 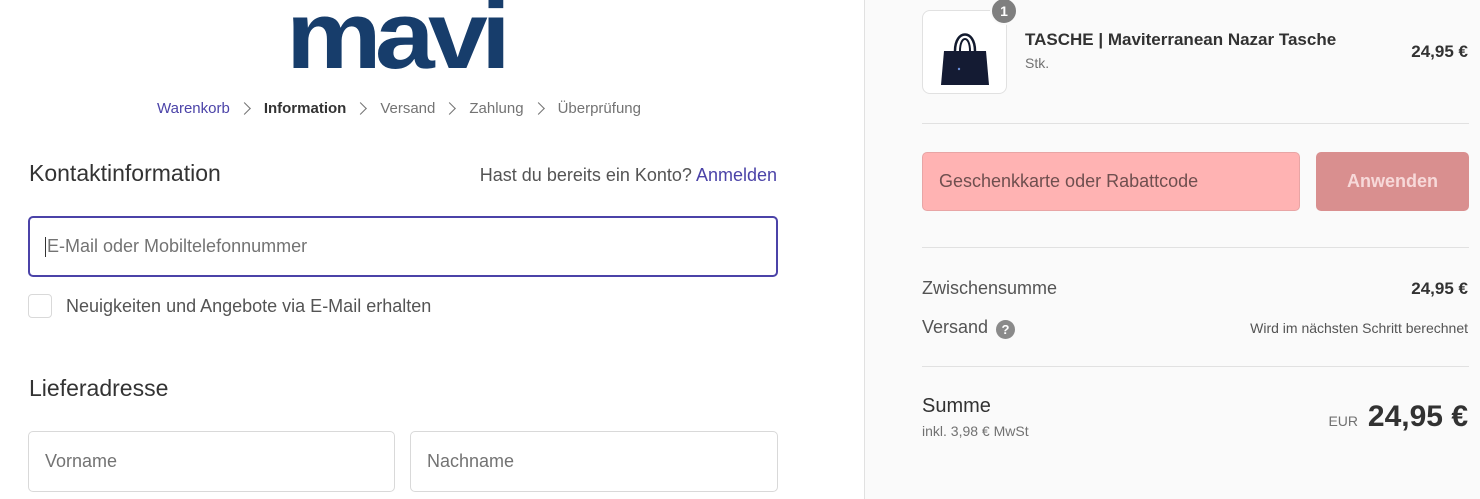 I want to click on contact-title: Kontaktinformation, so click(x=125, y=173).